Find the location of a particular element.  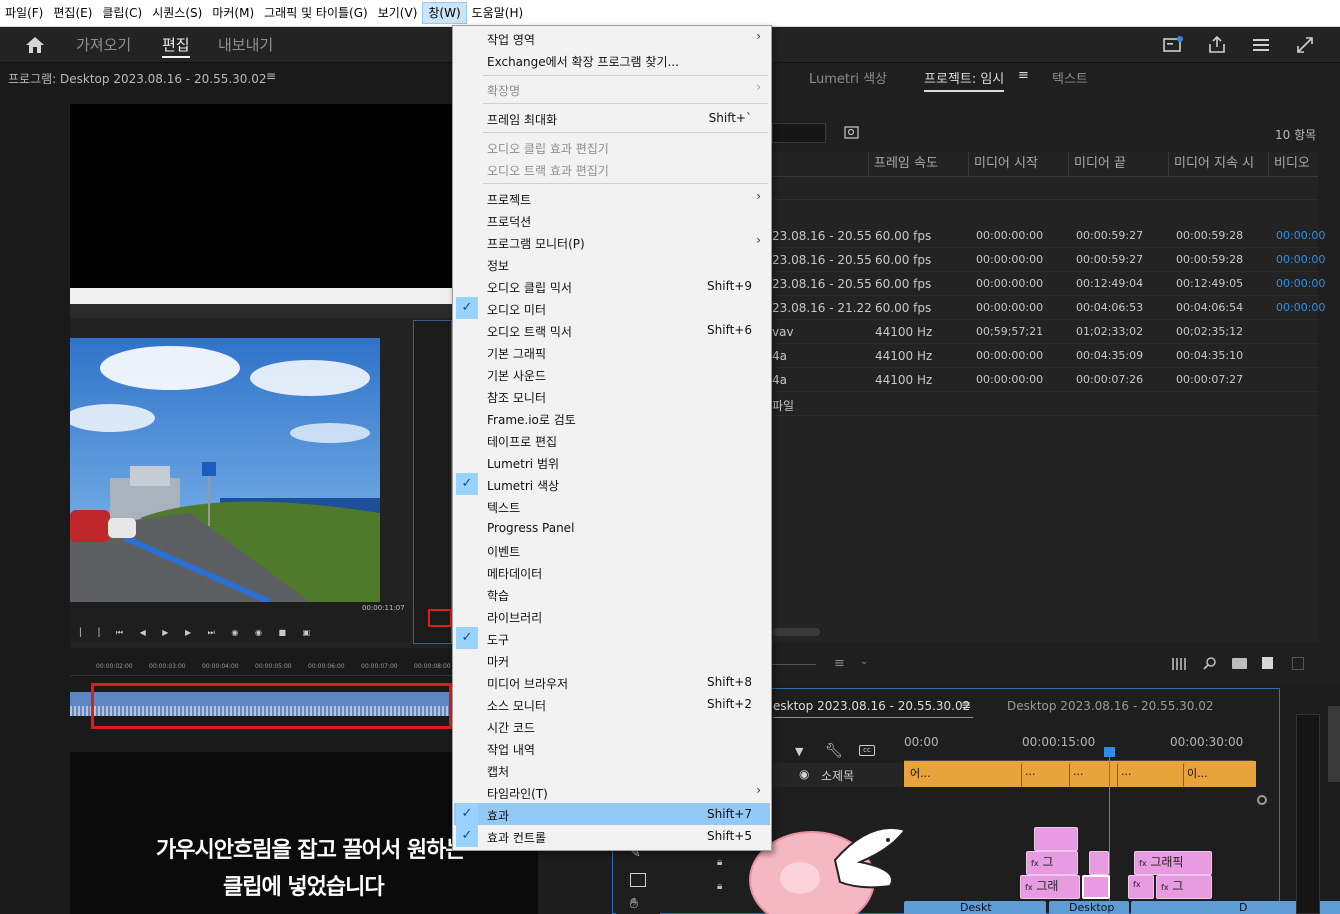

menu-marker: 마커(M) is located at coordinates (233, 13).